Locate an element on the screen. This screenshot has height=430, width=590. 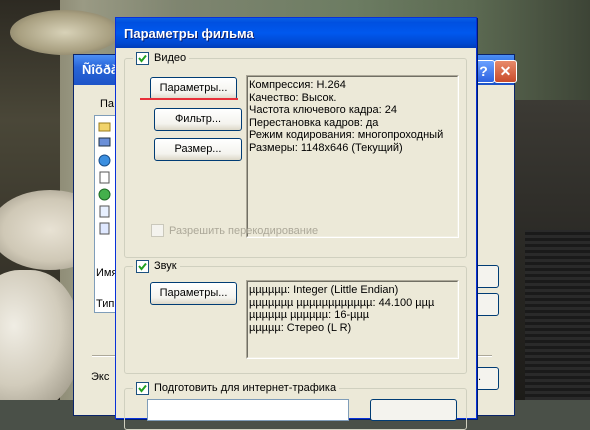
sound-label: Звук is located at coordinates (165, 266).